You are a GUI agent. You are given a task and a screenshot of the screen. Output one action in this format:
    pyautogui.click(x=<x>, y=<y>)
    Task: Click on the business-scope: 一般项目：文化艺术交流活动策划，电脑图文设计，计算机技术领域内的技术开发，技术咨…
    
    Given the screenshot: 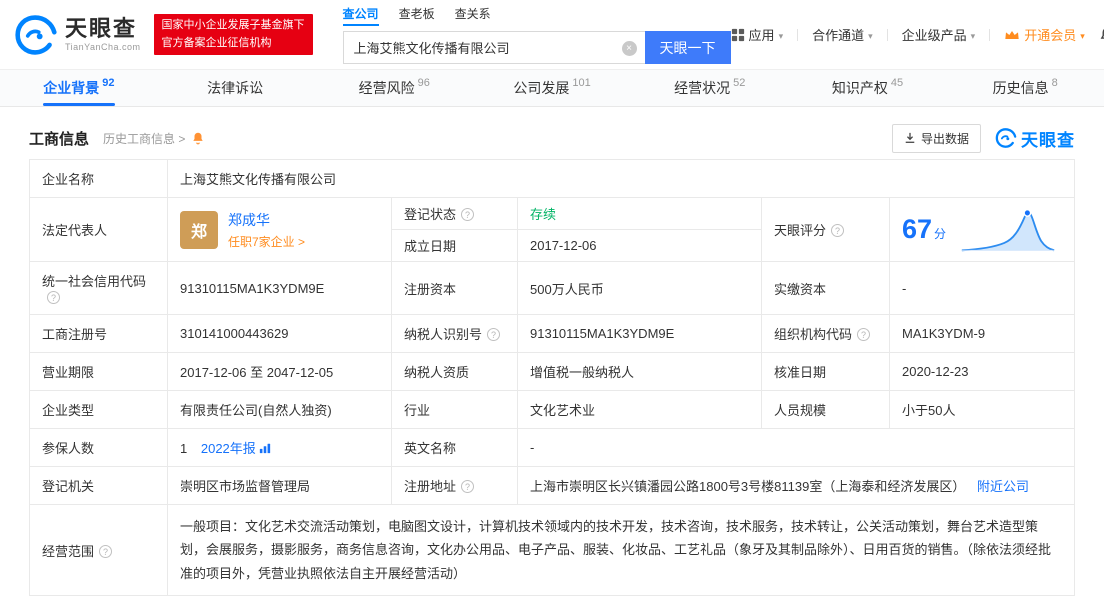 What is the action you would take?
    pyautogui.click(x=621, y=549)
    